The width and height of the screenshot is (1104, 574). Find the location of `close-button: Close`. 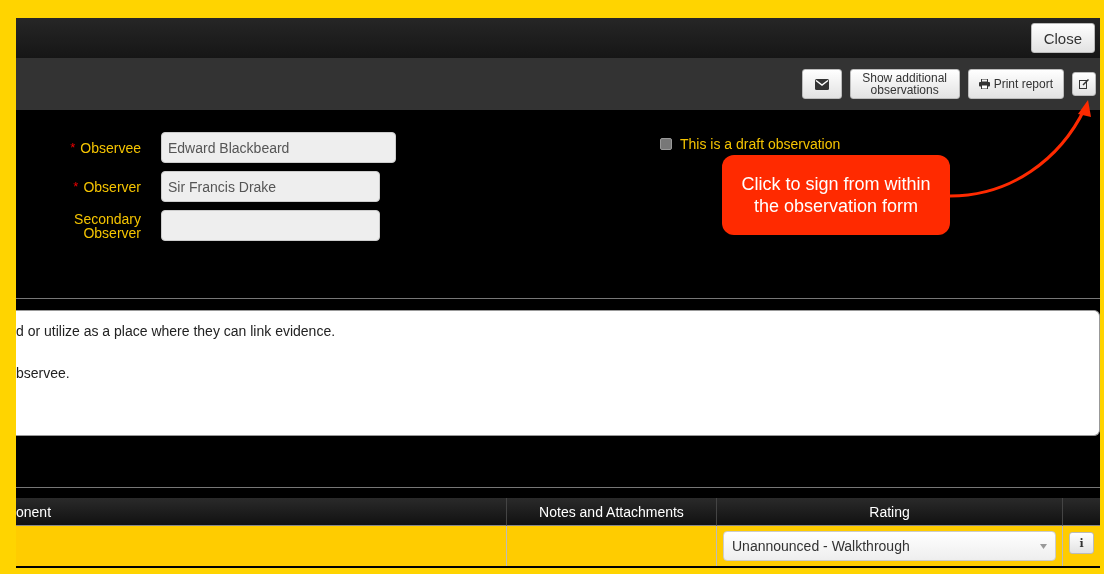

close-button: Close is located at coordinates (1062, 38).